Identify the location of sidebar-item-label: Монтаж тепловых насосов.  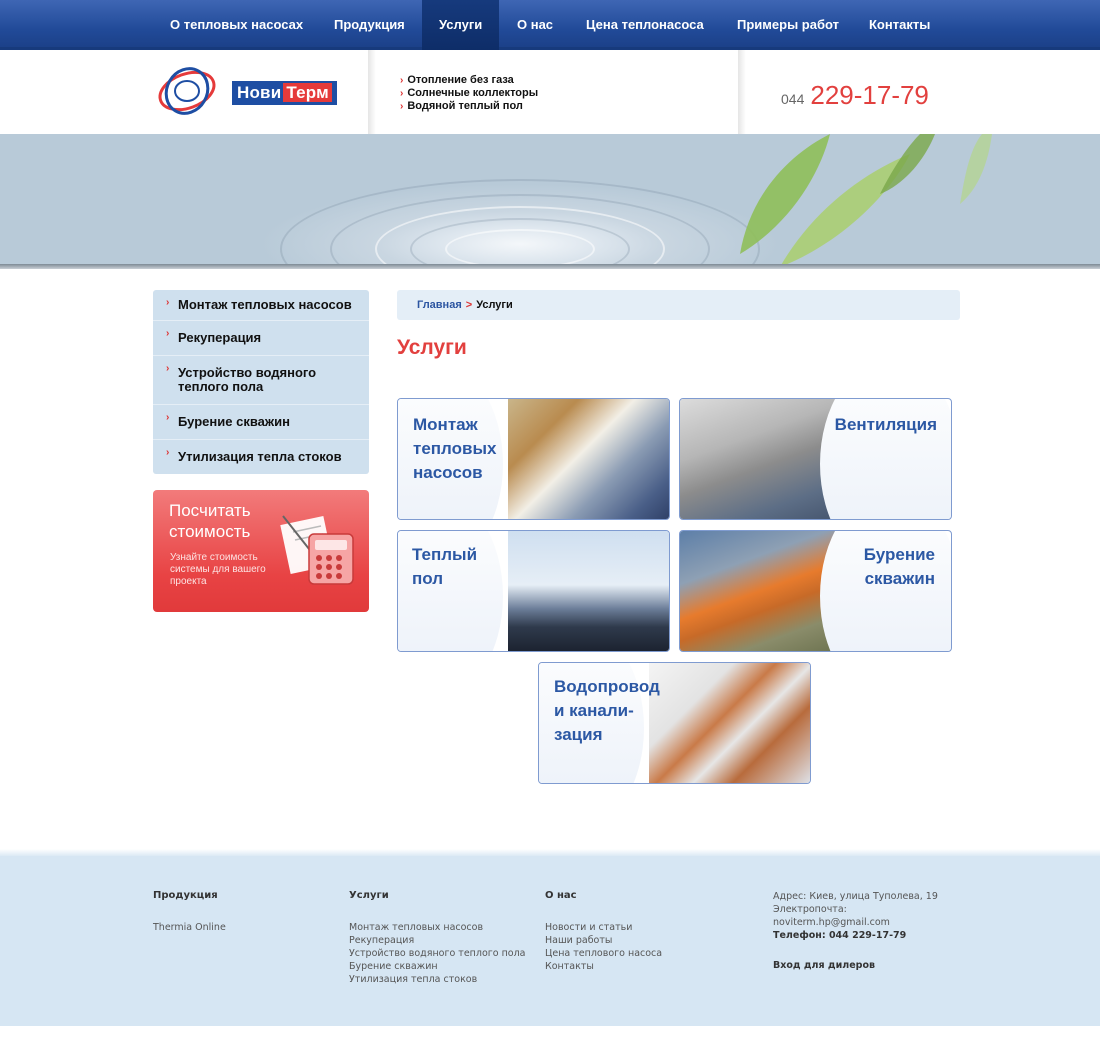
(265, 304).